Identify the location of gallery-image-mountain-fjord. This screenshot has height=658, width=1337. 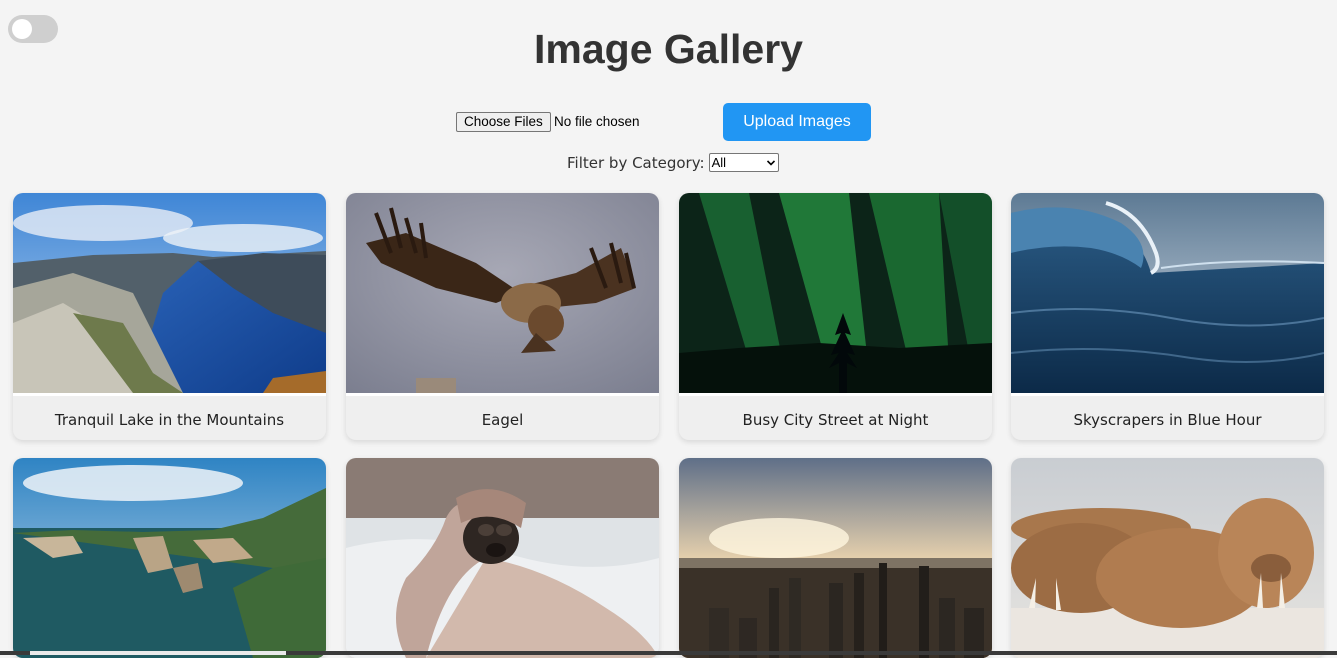
(169, 293).